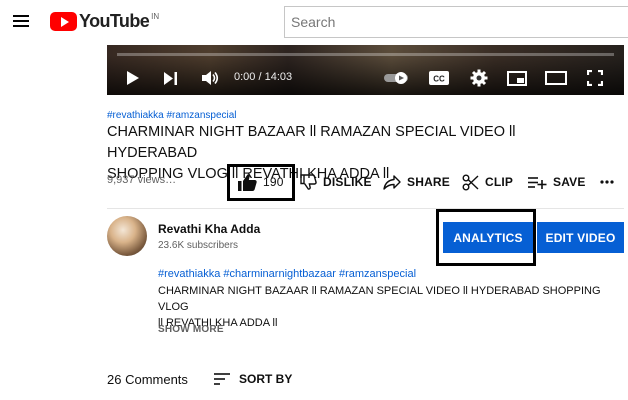 The image size is (628, 400). I want to click on comments-count: 26 Comments, so click(147, 379).